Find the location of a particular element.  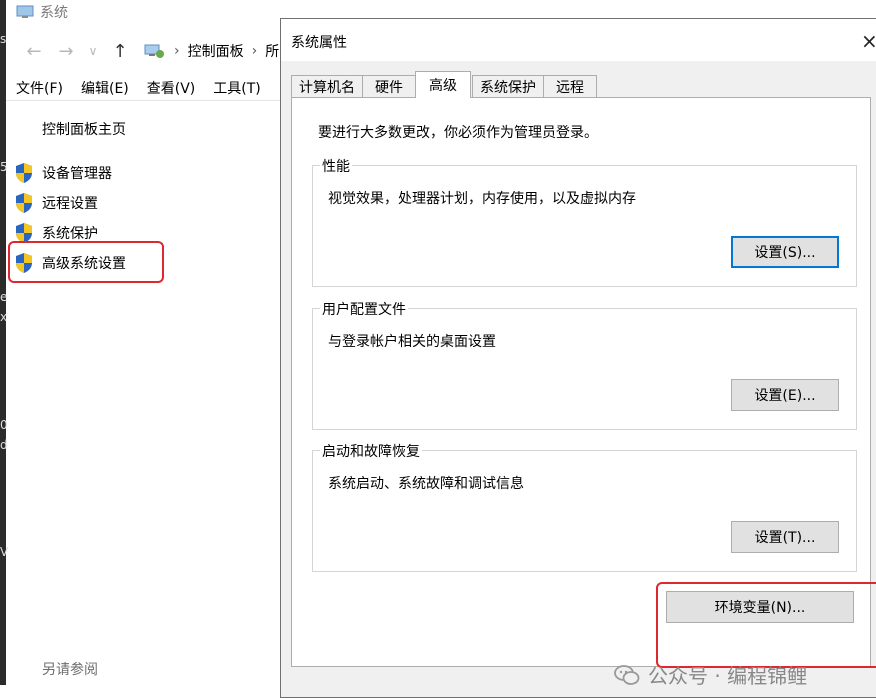

arrow-left-icon: ← is located at coordinates (34, 51).